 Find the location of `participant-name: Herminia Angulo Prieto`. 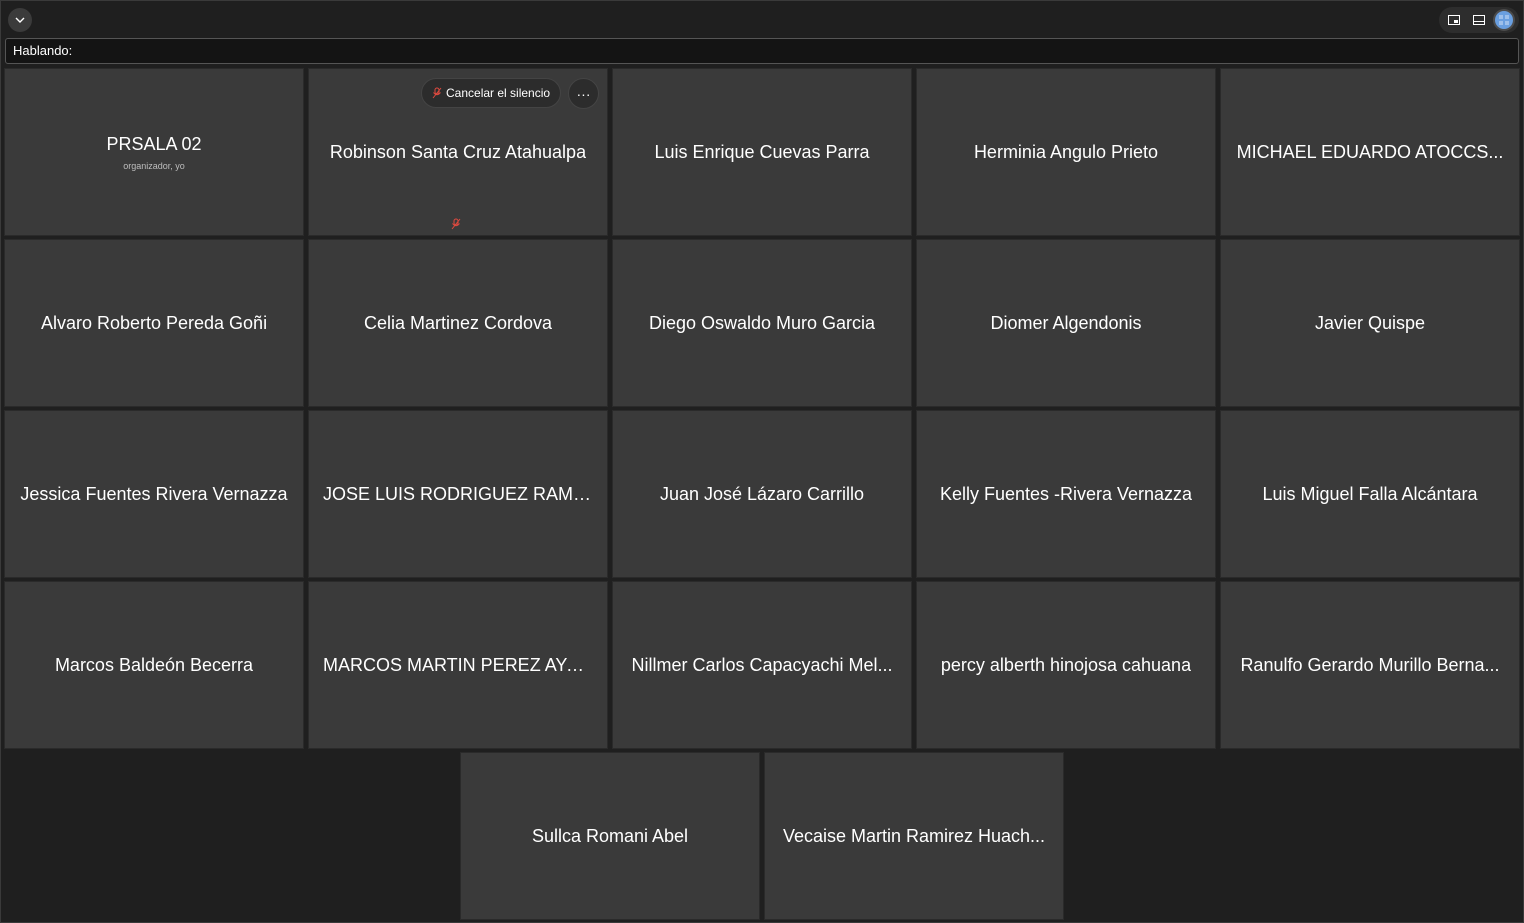

participant-name: Herminia Angulo Prieto is located at coordinates (1066, 151).